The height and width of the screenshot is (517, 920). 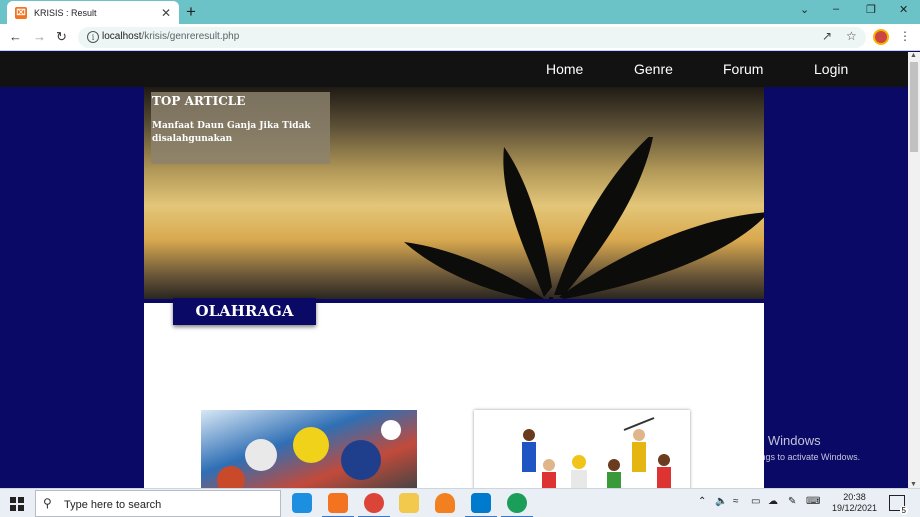 I want to click on browser-tab: ⌧ KRISIS : Result ✕, so click(x=93, y=12).